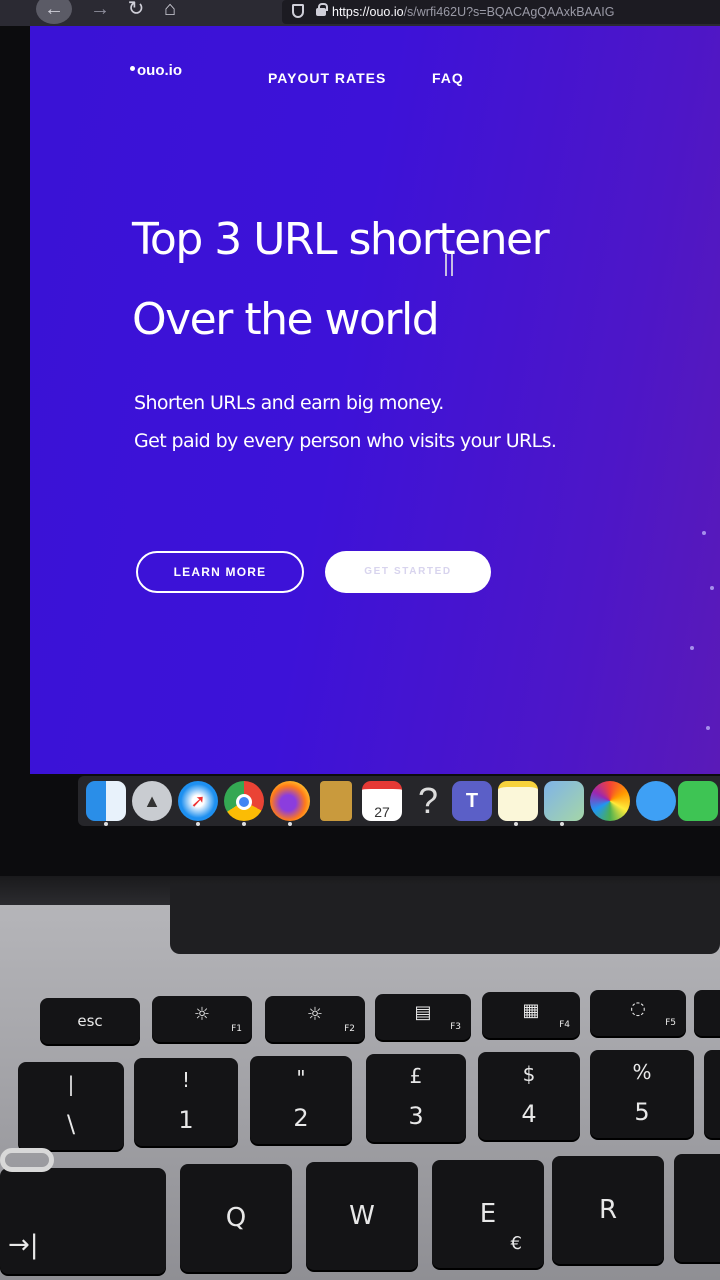 This screenshot has width=720, height=1280. What do you see at coordinates (529, 1114) in the screenshot?
I see `key-4-bottom: 4` at bounding box center [529, 1114].